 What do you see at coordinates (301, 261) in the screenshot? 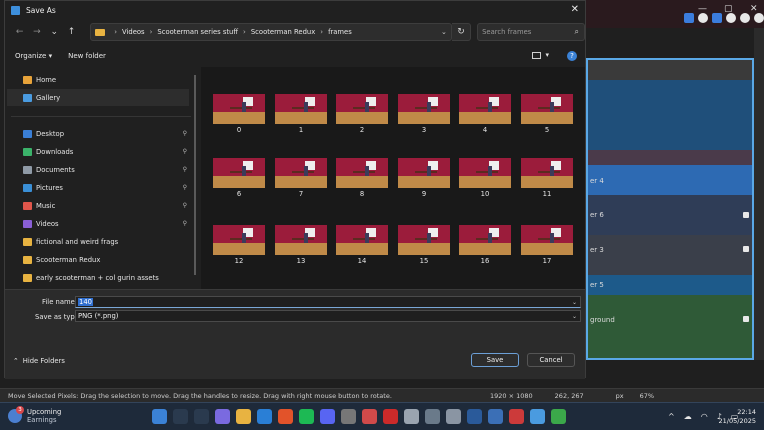
I see `file-name: 13` at bounding box center [301, 261].